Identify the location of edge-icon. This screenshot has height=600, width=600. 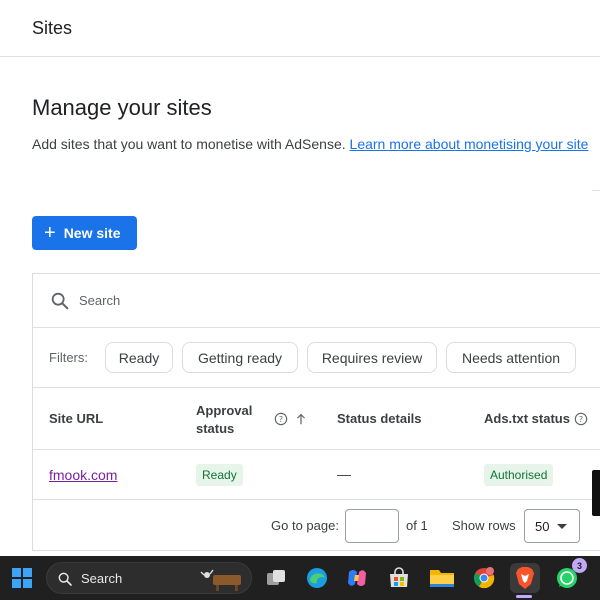
(317, 578).